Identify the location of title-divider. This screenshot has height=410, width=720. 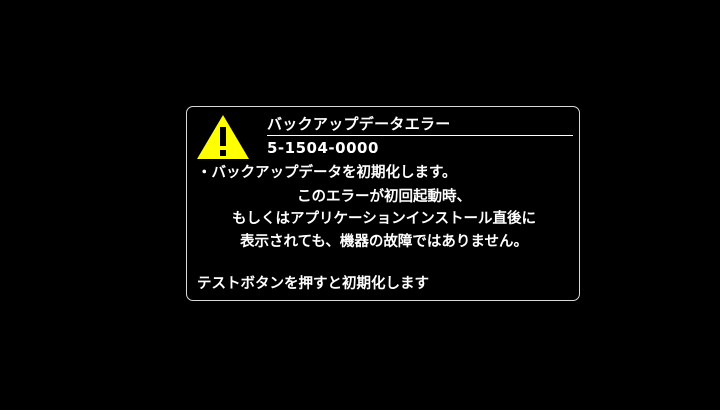
(420, 135).